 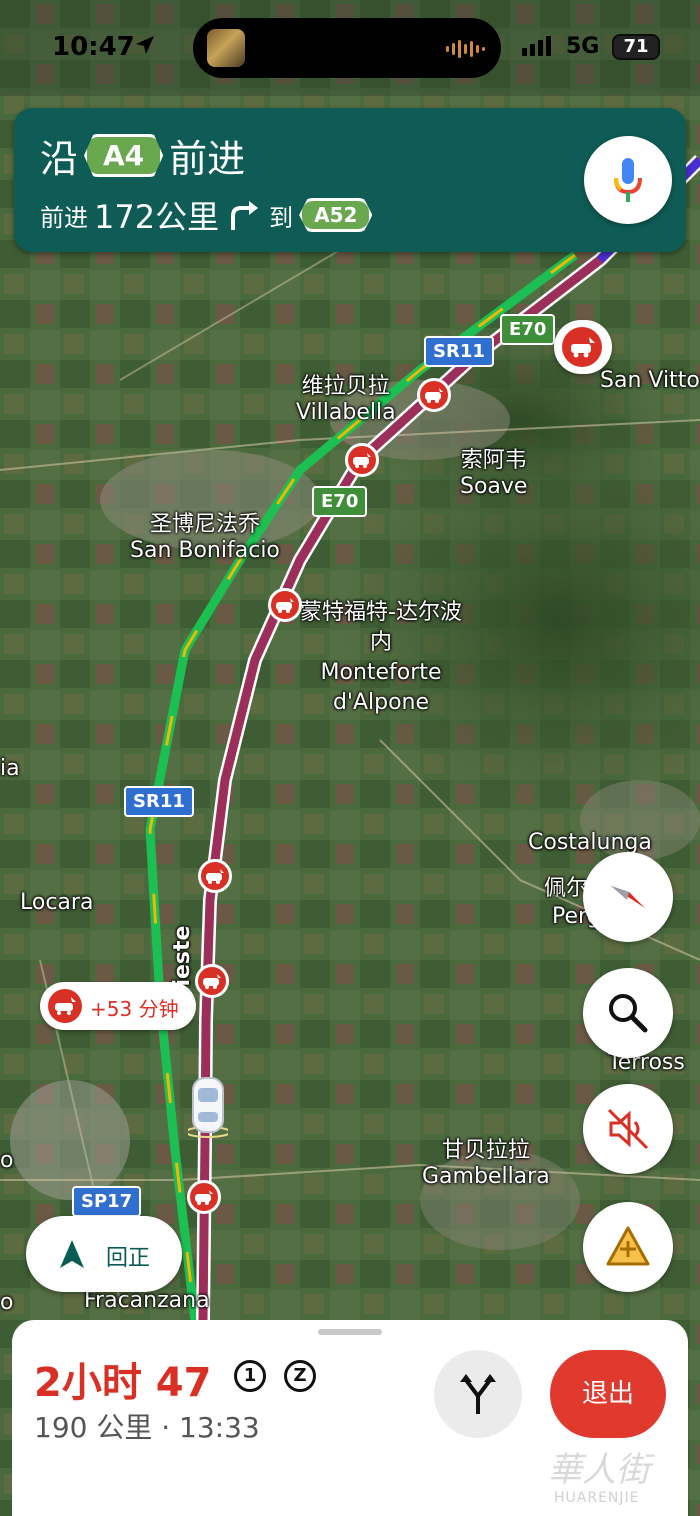 I want to click on instruction-suffix: 前进, so click(x=207, y=159).